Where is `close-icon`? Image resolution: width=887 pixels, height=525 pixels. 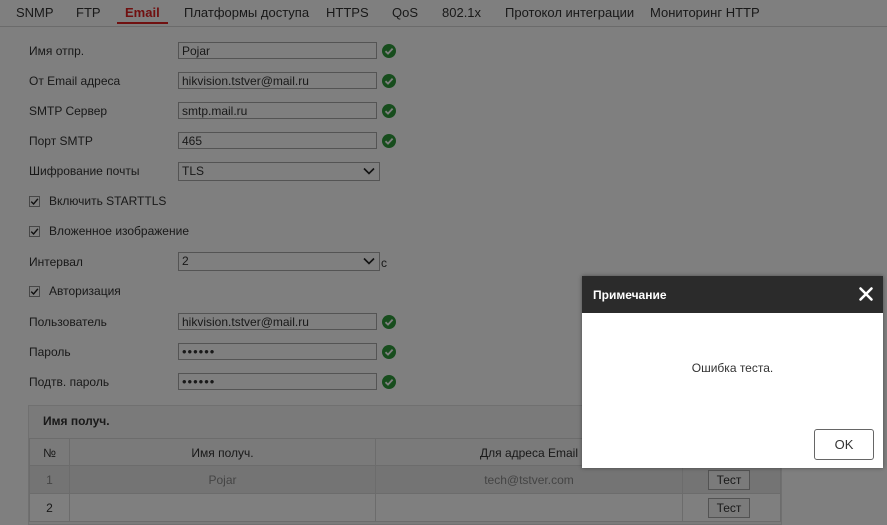
close-icon is located at coordinates (866, 294).